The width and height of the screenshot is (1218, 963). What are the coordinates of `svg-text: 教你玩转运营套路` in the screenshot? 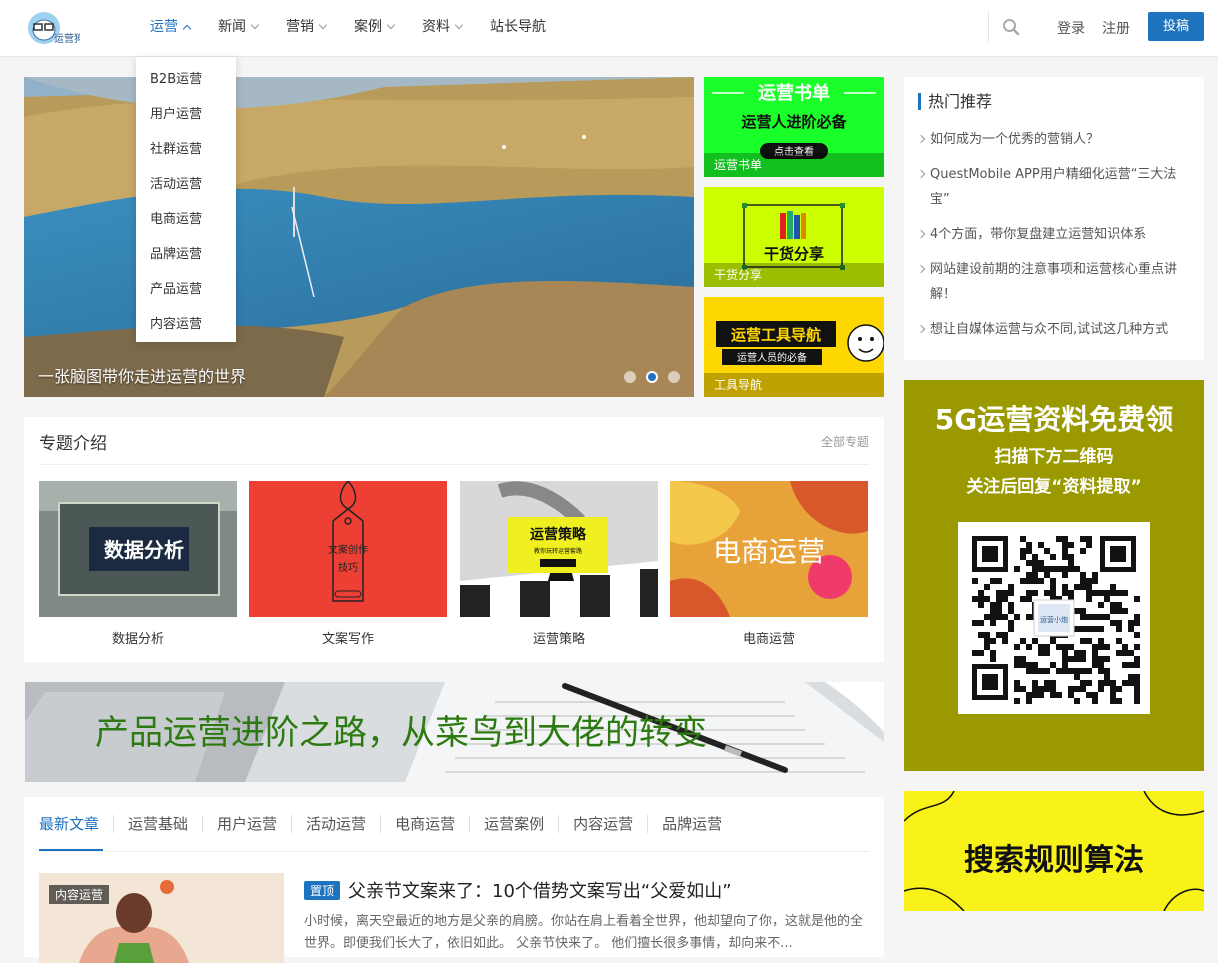 It's located at (558, 551).